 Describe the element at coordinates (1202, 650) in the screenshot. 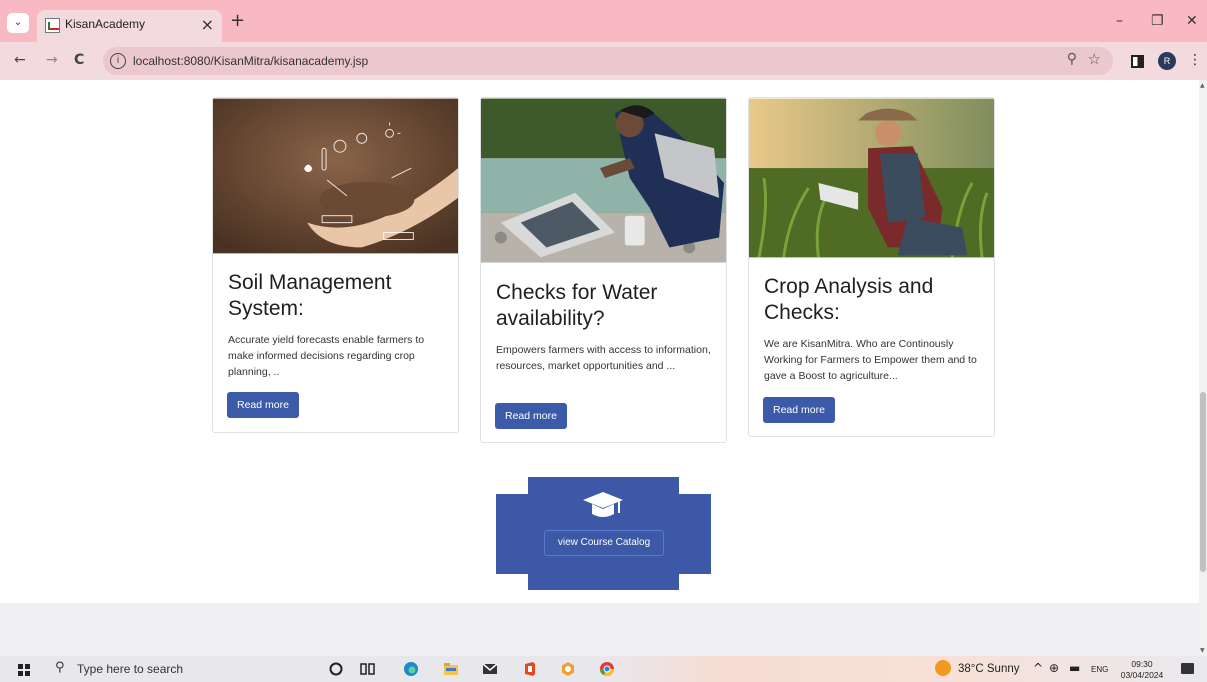

I see `scroll-down-arrow-icon: ▼` at that location.